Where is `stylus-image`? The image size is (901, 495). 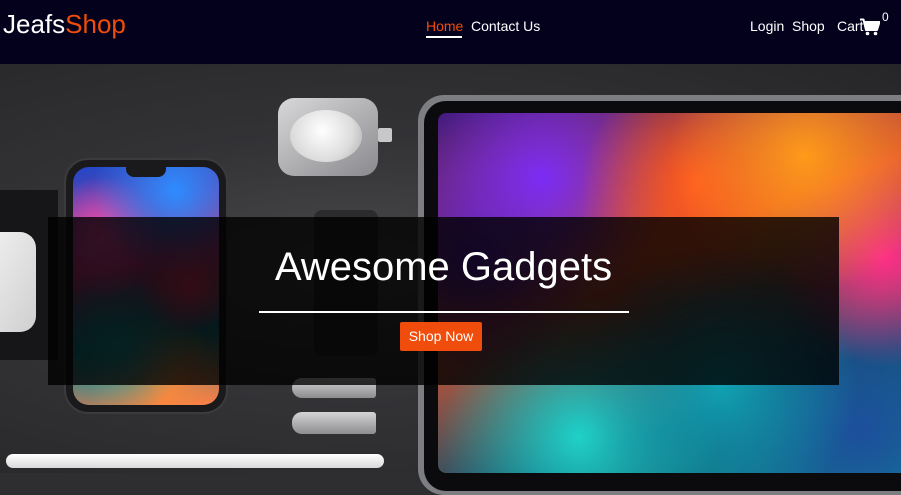 stylus-image is located at coordinates (195, 461).